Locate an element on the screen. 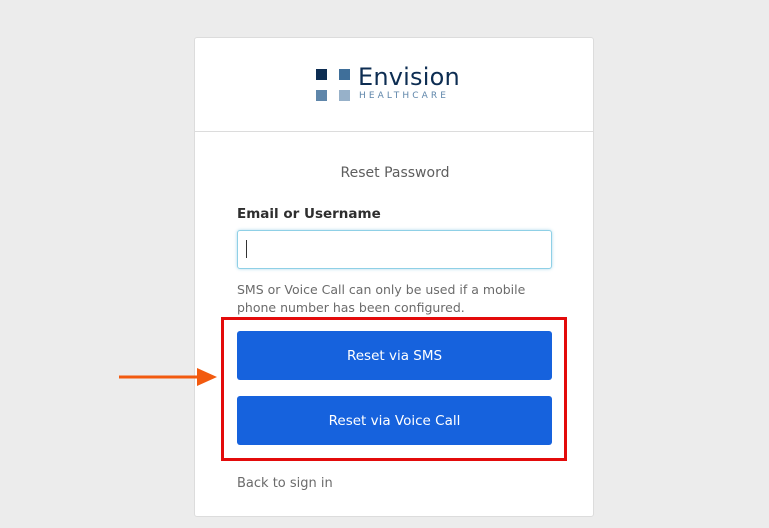 The height and width of the screenshot is (528, 769). logo-wordmark: Envision is located at coordinates (409, 77).